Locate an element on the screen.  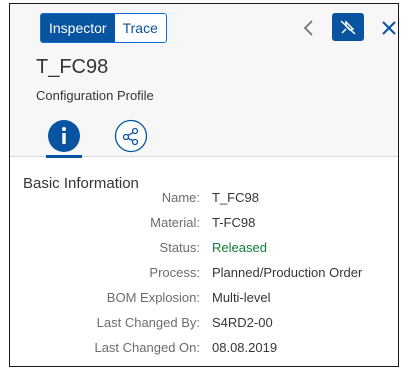
property-row-last-changed-by: Last Changed By: S4RD2-00 is located at coordinates (204, 325).